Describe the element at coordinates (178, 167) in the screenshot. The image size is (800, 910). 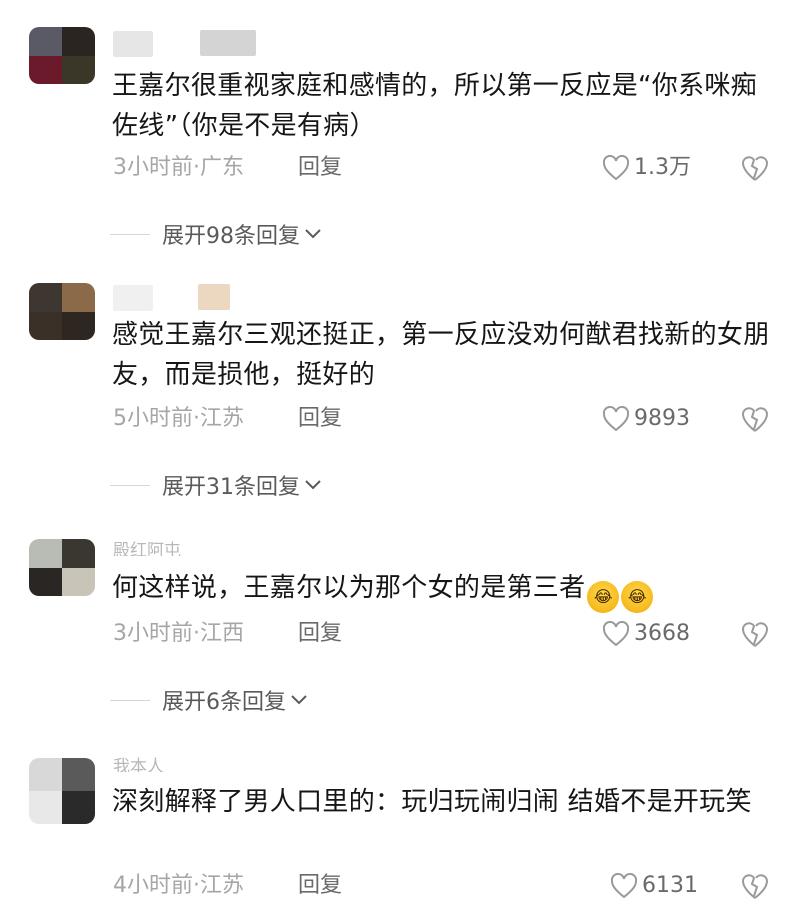
I see `comment-meta: 3小时前·广东` at that location.